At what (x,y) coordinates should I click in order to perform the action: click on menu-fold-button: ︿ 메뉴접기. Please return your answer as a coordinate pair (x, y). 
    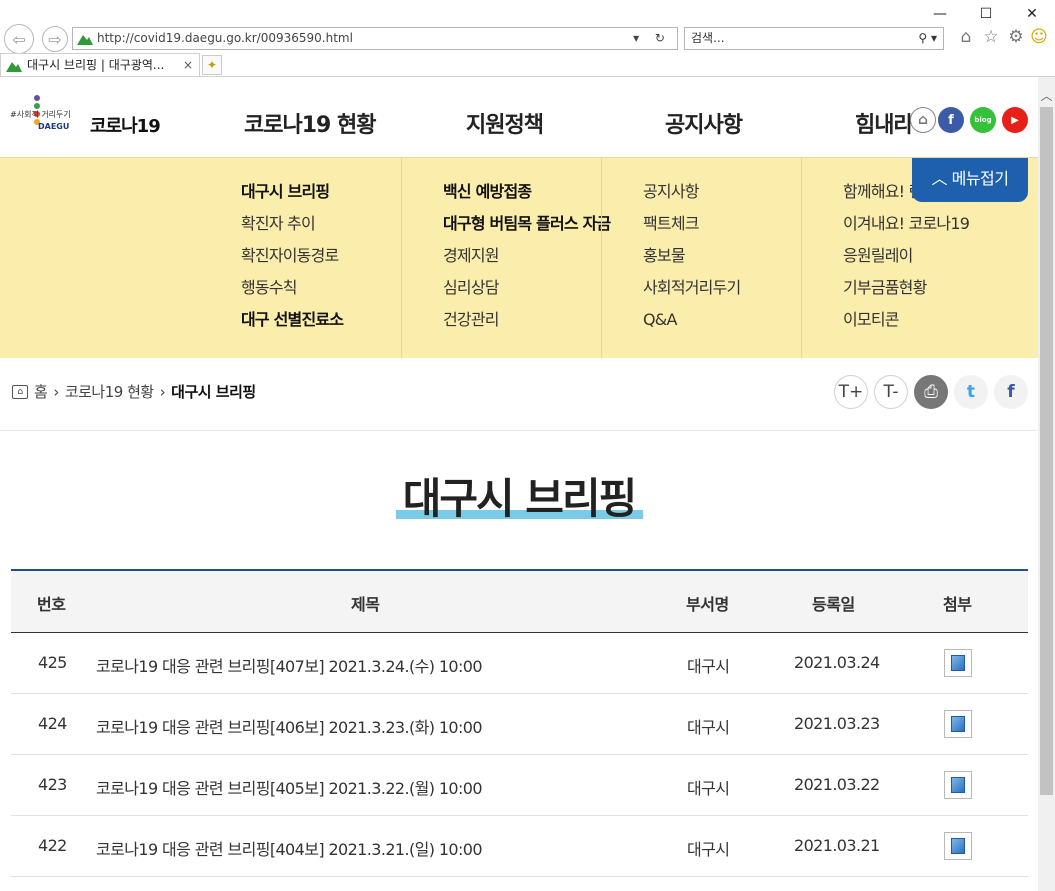
    Looking at the image, I should click on (970, 180).